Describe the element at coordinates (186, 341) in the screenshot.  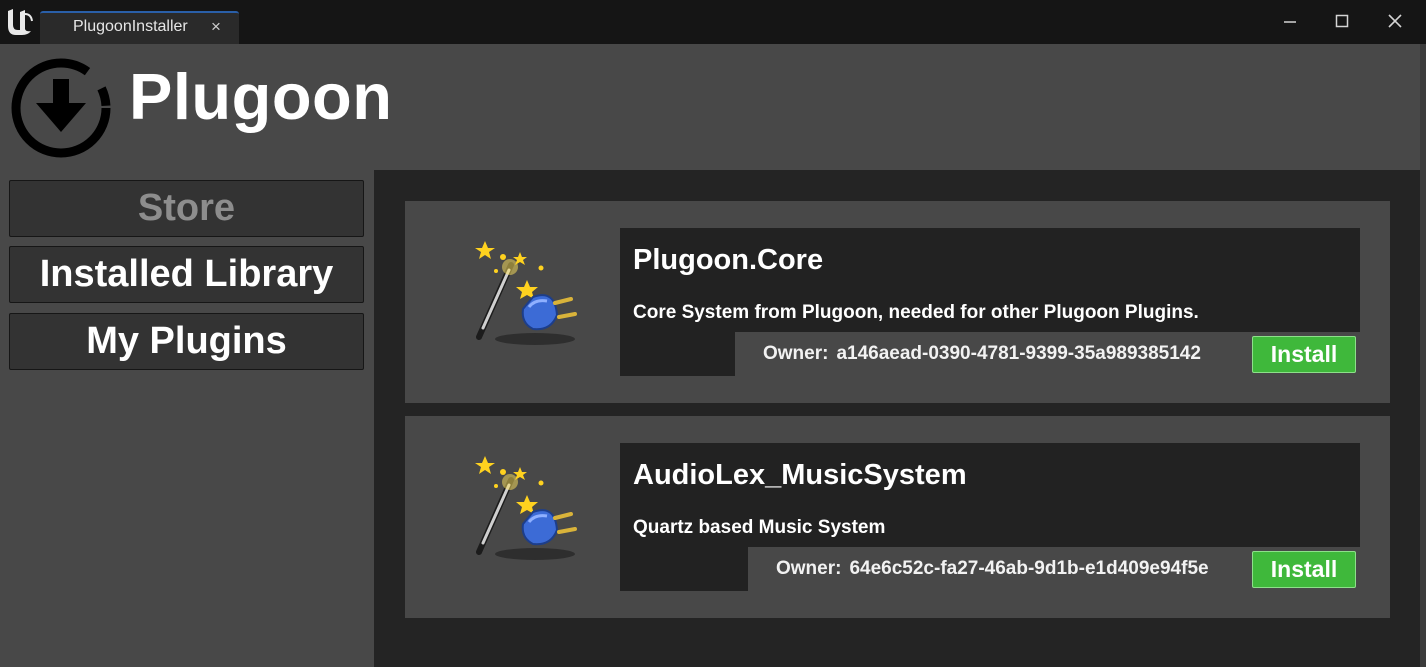
I see `nav-my-plugins-button: My Plugins` at that location.